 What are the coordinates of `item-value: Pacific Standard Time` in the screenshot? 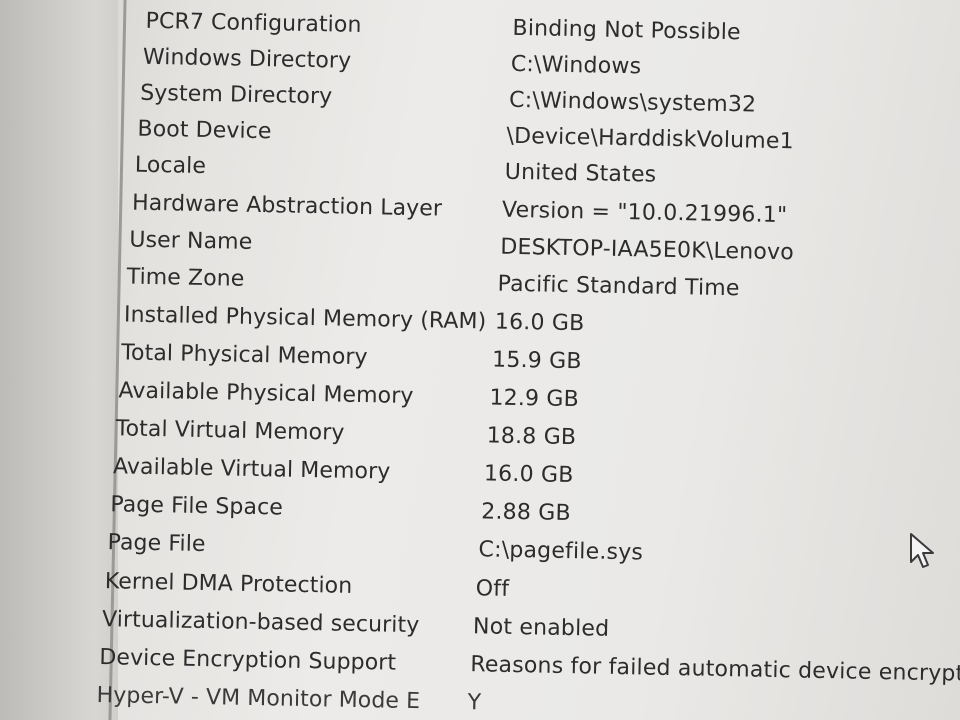 It's located at (618, 286).